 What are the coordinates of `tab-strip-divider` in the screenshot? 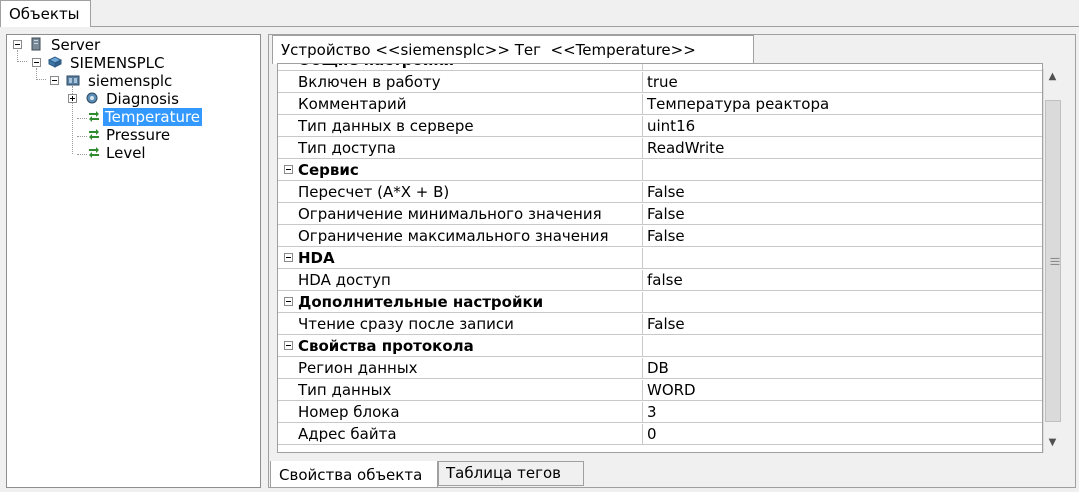 It's located at (585, 26).